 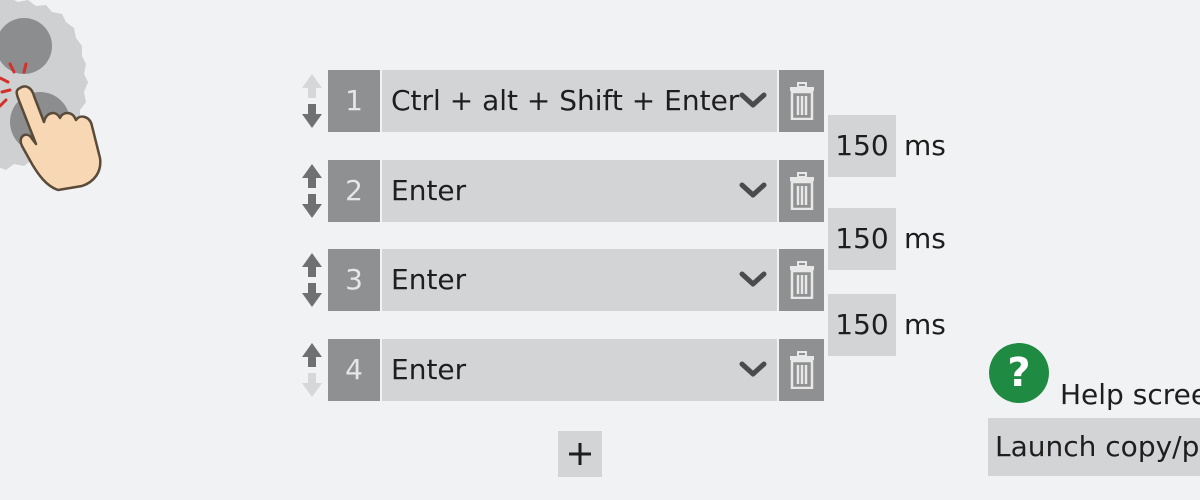 I want to click on key-dropdown-value: Ctrl + alt + Shift + Enter, so click(x=565, y=100).